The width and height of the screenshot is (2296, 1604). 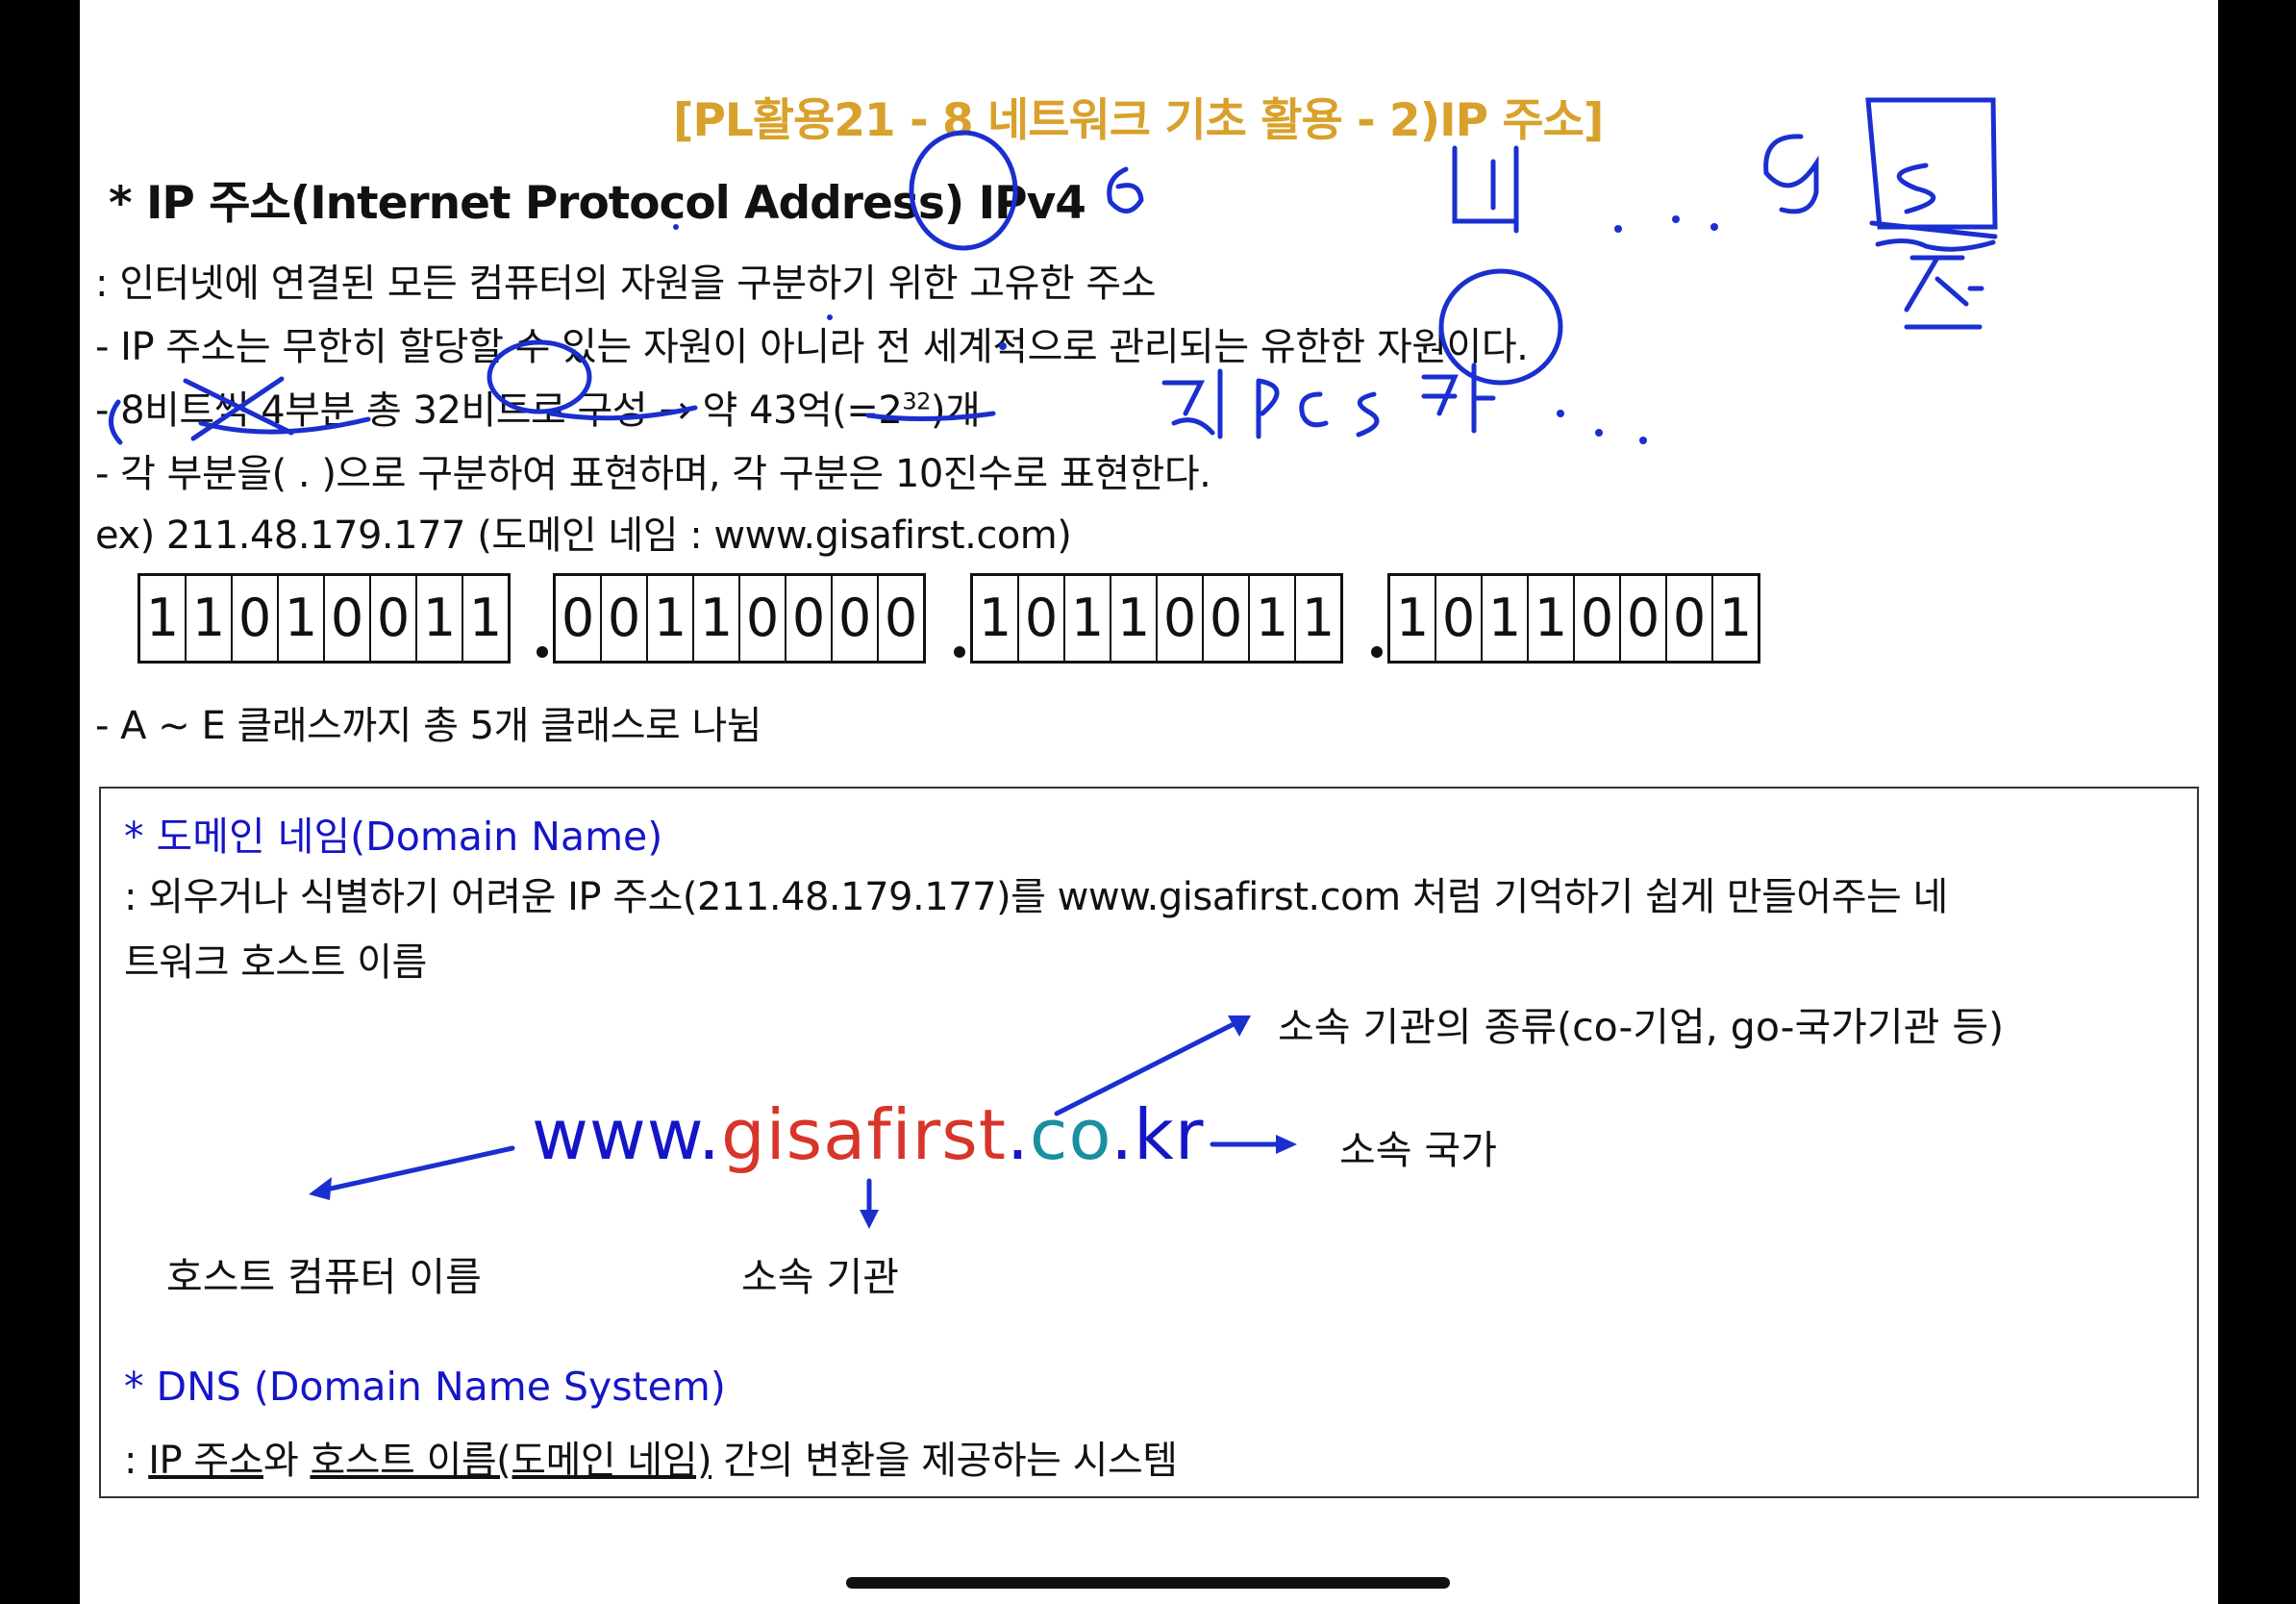 I want to click on home-indicator, so click(x=1148, y=1583).